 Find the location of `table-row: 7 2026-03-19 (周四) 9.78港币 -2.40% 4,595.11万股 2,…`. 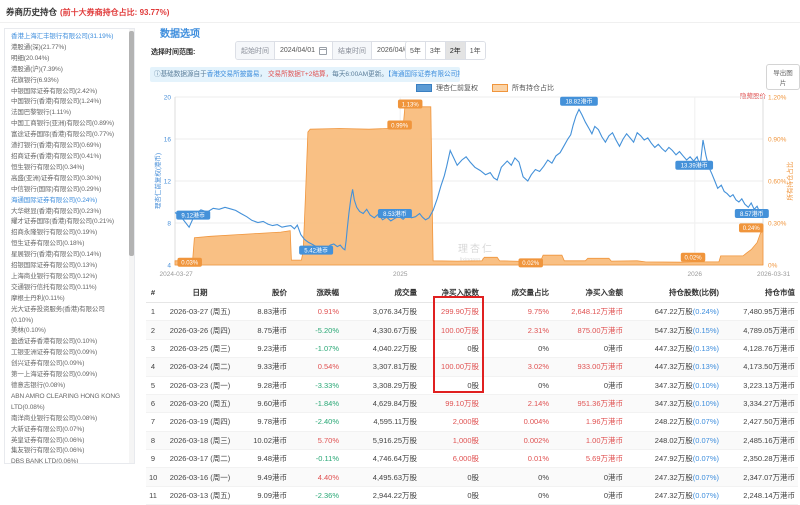

table-row: 7 2026-03-19 (周四) 9.78港币 -2.40% 4,595.11万股 2,… is located at coordinates (472, 422).